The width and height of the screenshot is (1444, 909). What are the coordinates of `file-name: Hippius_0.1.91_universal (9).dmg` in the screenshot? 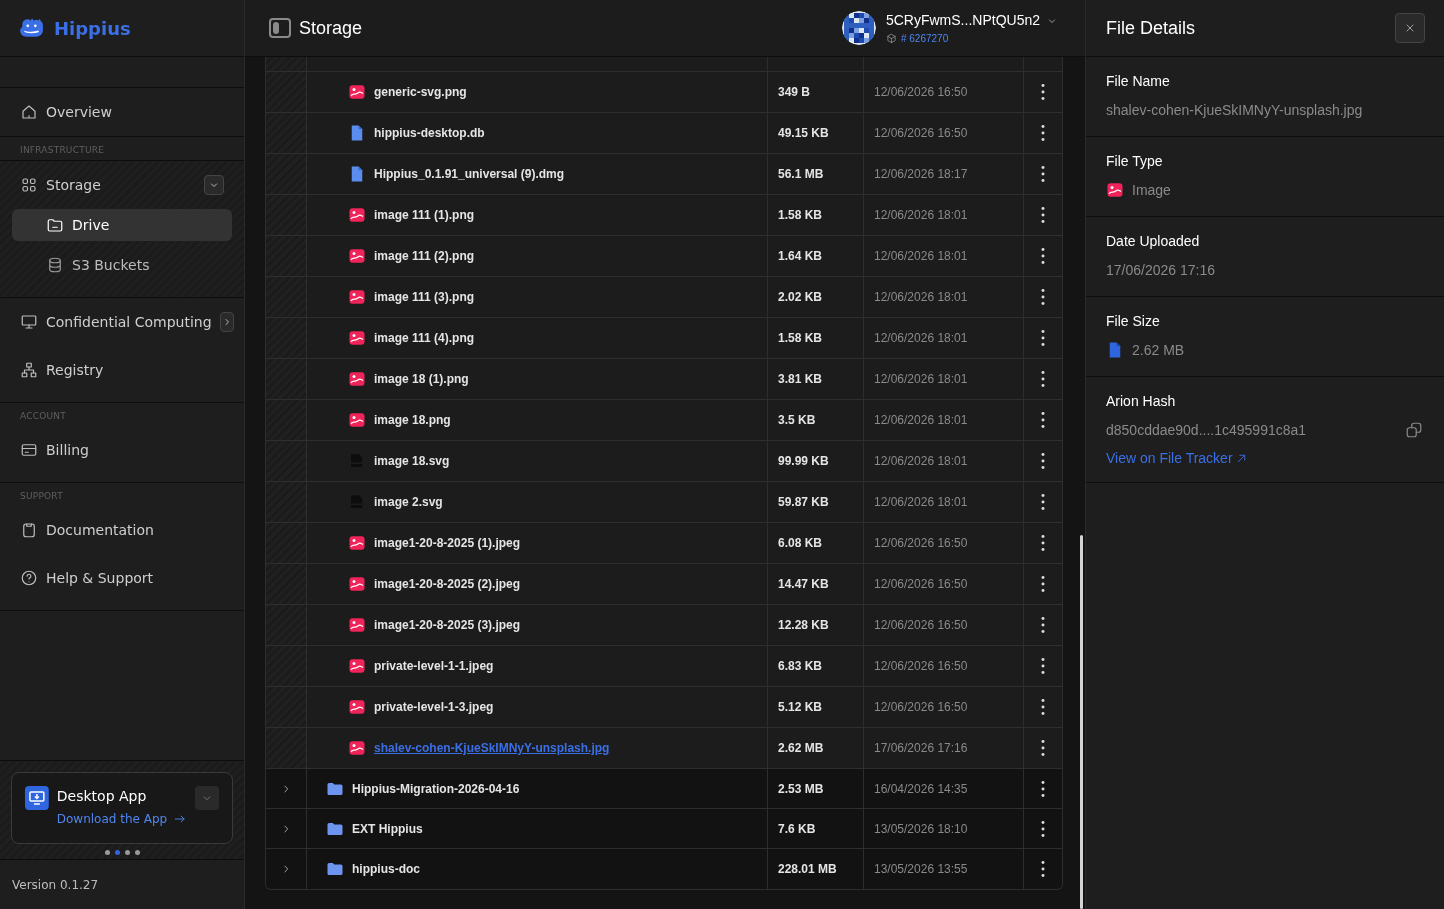 It's located at (469, 174).